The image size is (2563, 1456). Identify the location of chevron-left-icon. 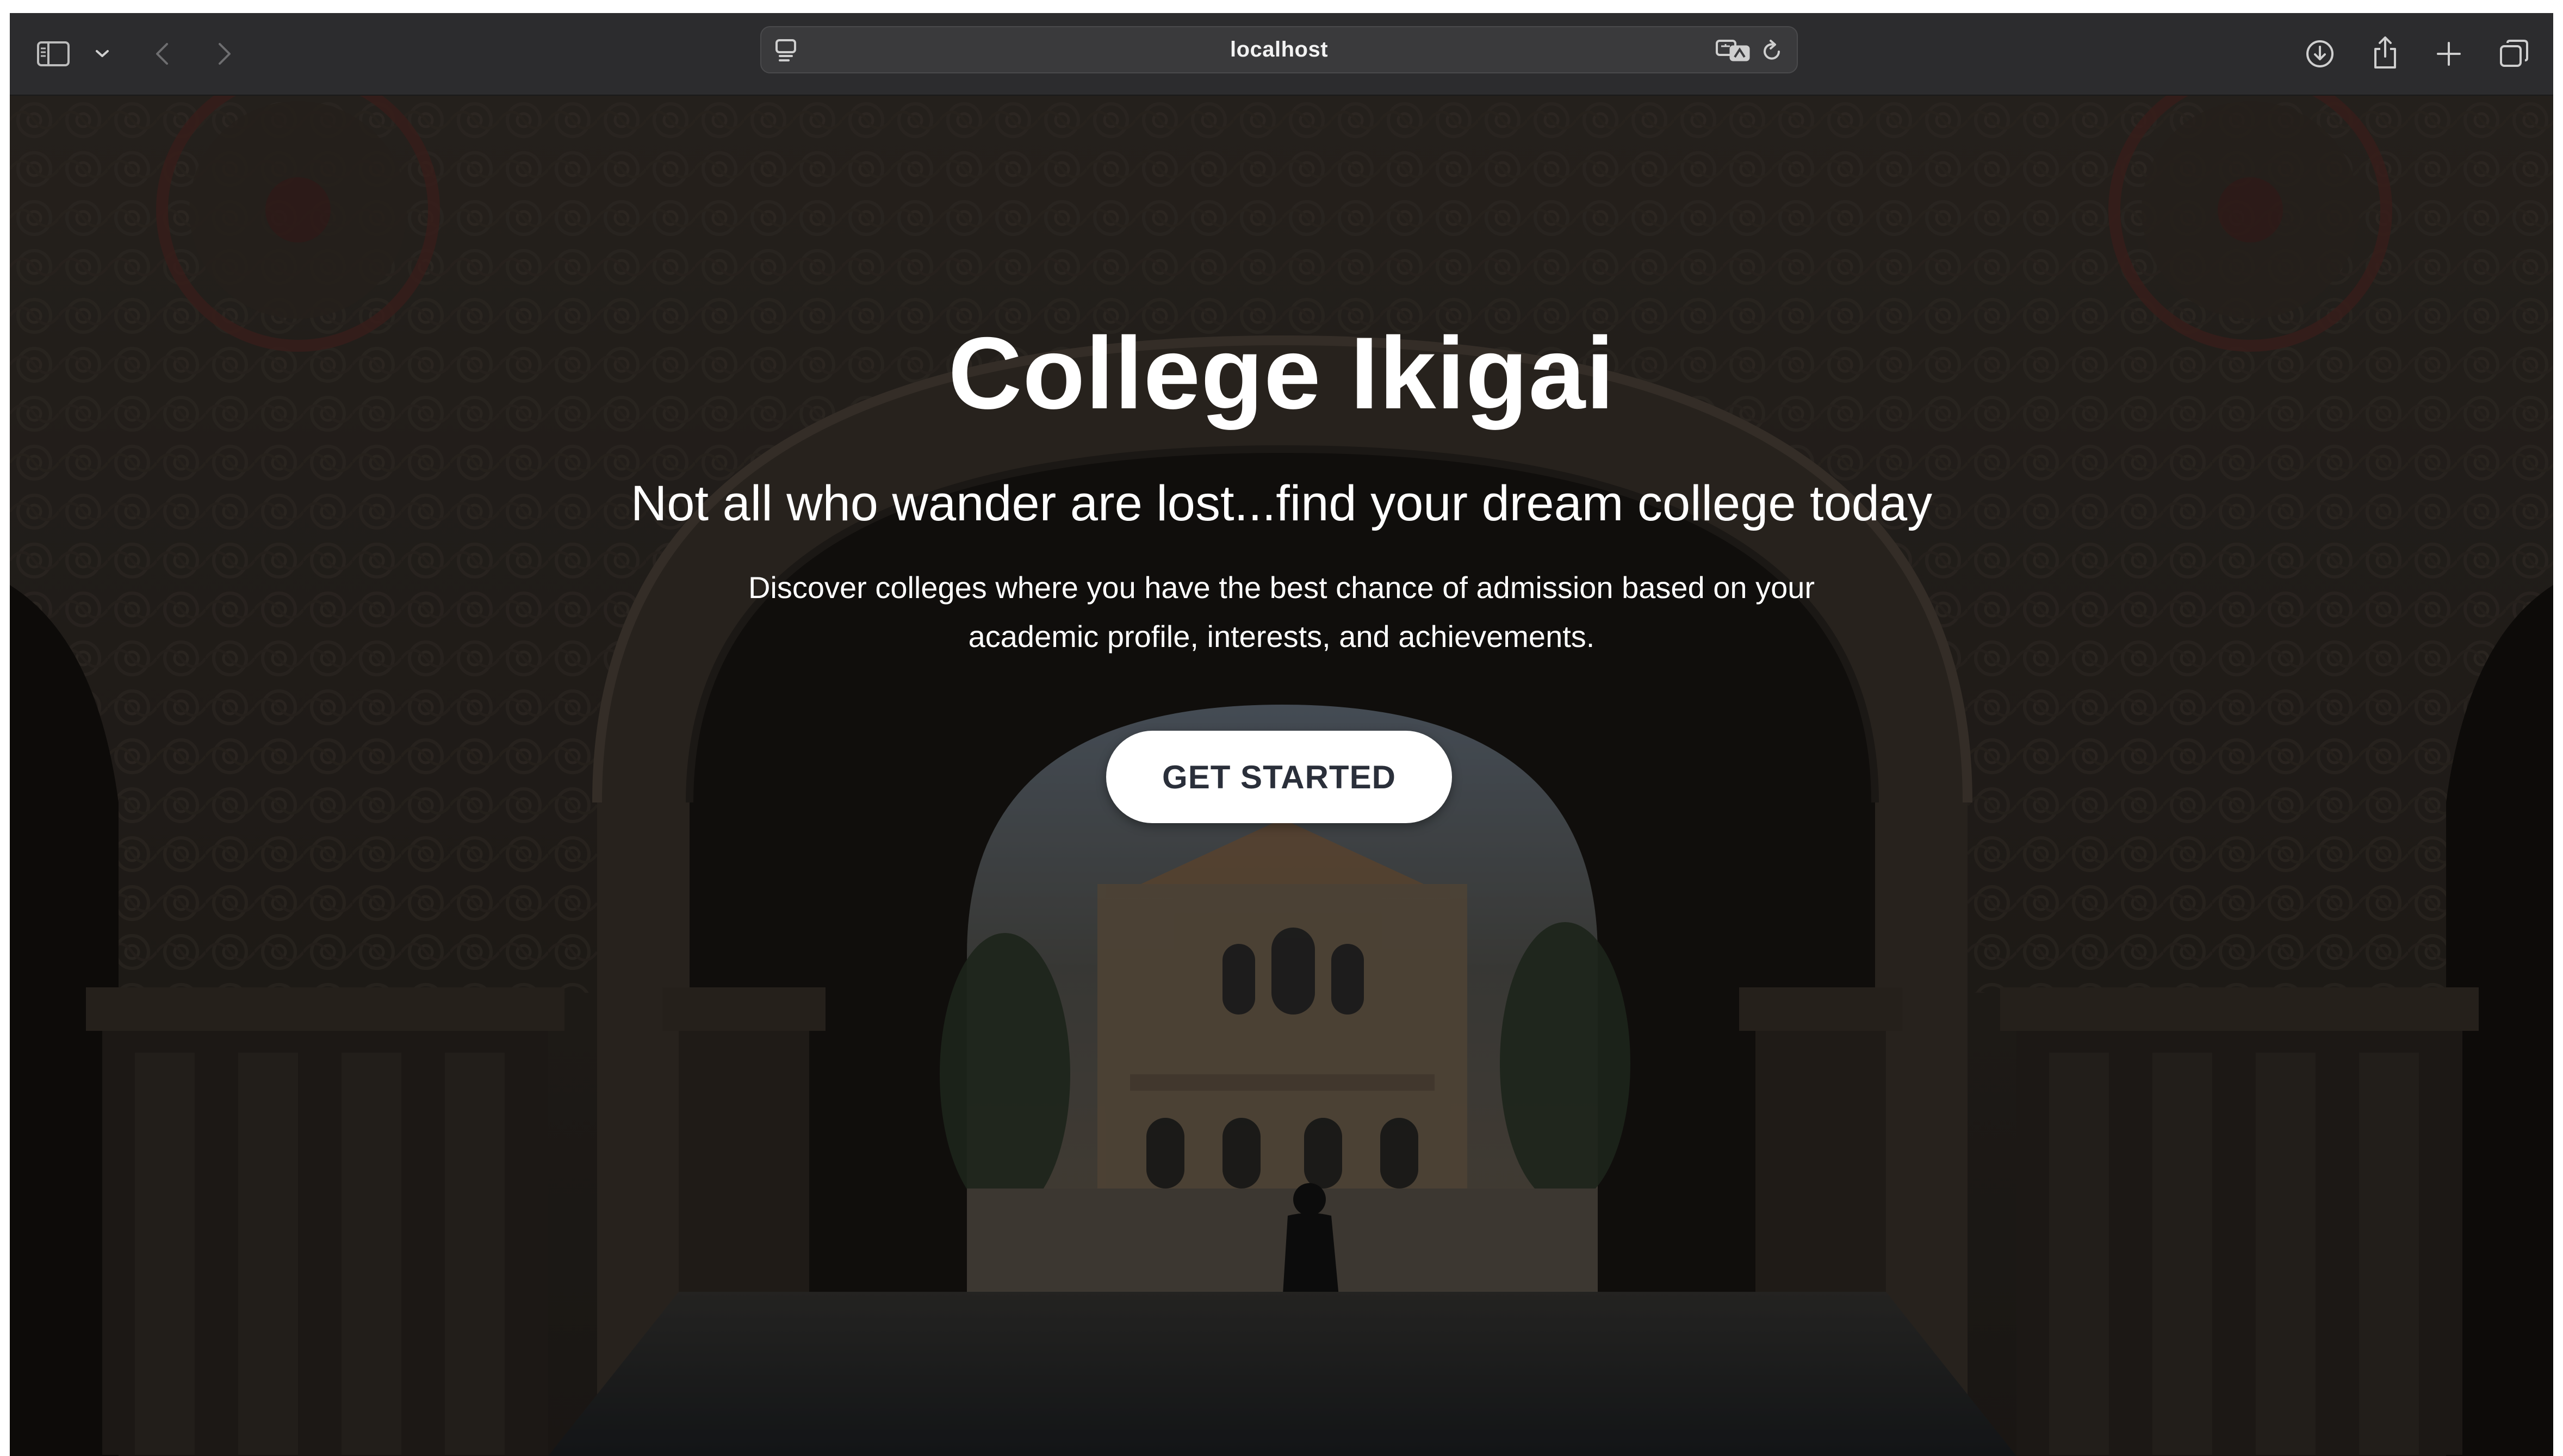
(162, 54).